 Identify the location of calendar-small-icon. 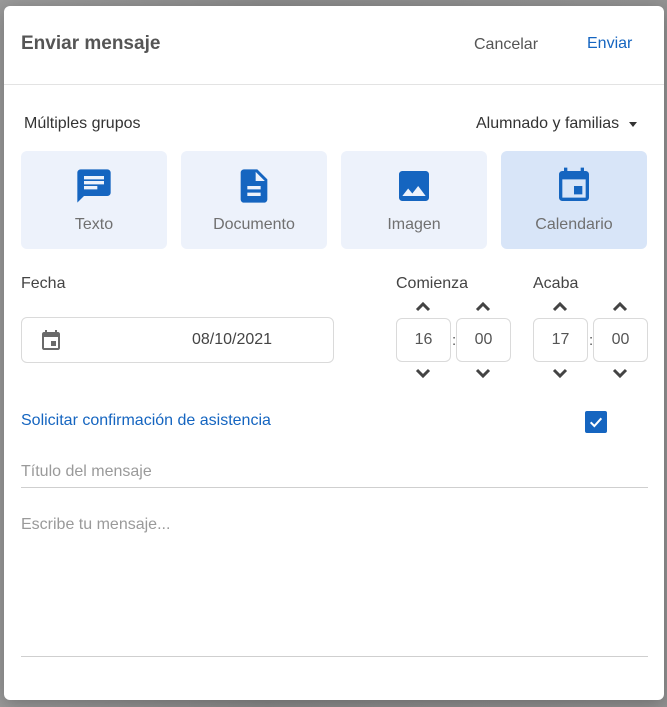
(51, 340).